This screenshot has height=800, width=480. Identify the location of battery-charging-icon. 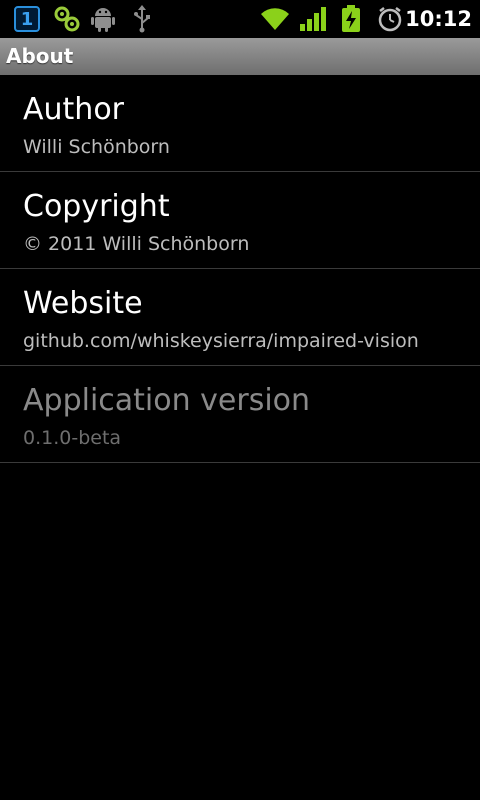
(351, 19).